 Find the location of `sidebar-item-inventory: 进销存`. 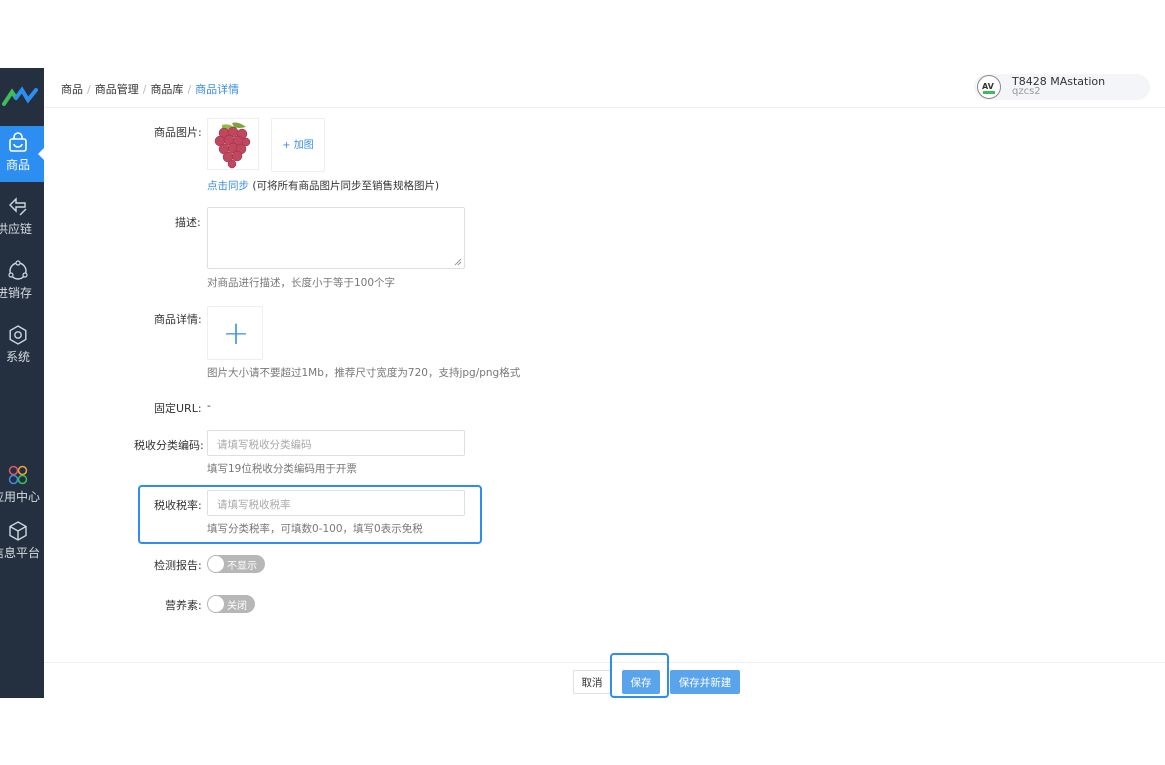

sidebar-item-inventory: 进销存 is located at coordinates (22, 282).